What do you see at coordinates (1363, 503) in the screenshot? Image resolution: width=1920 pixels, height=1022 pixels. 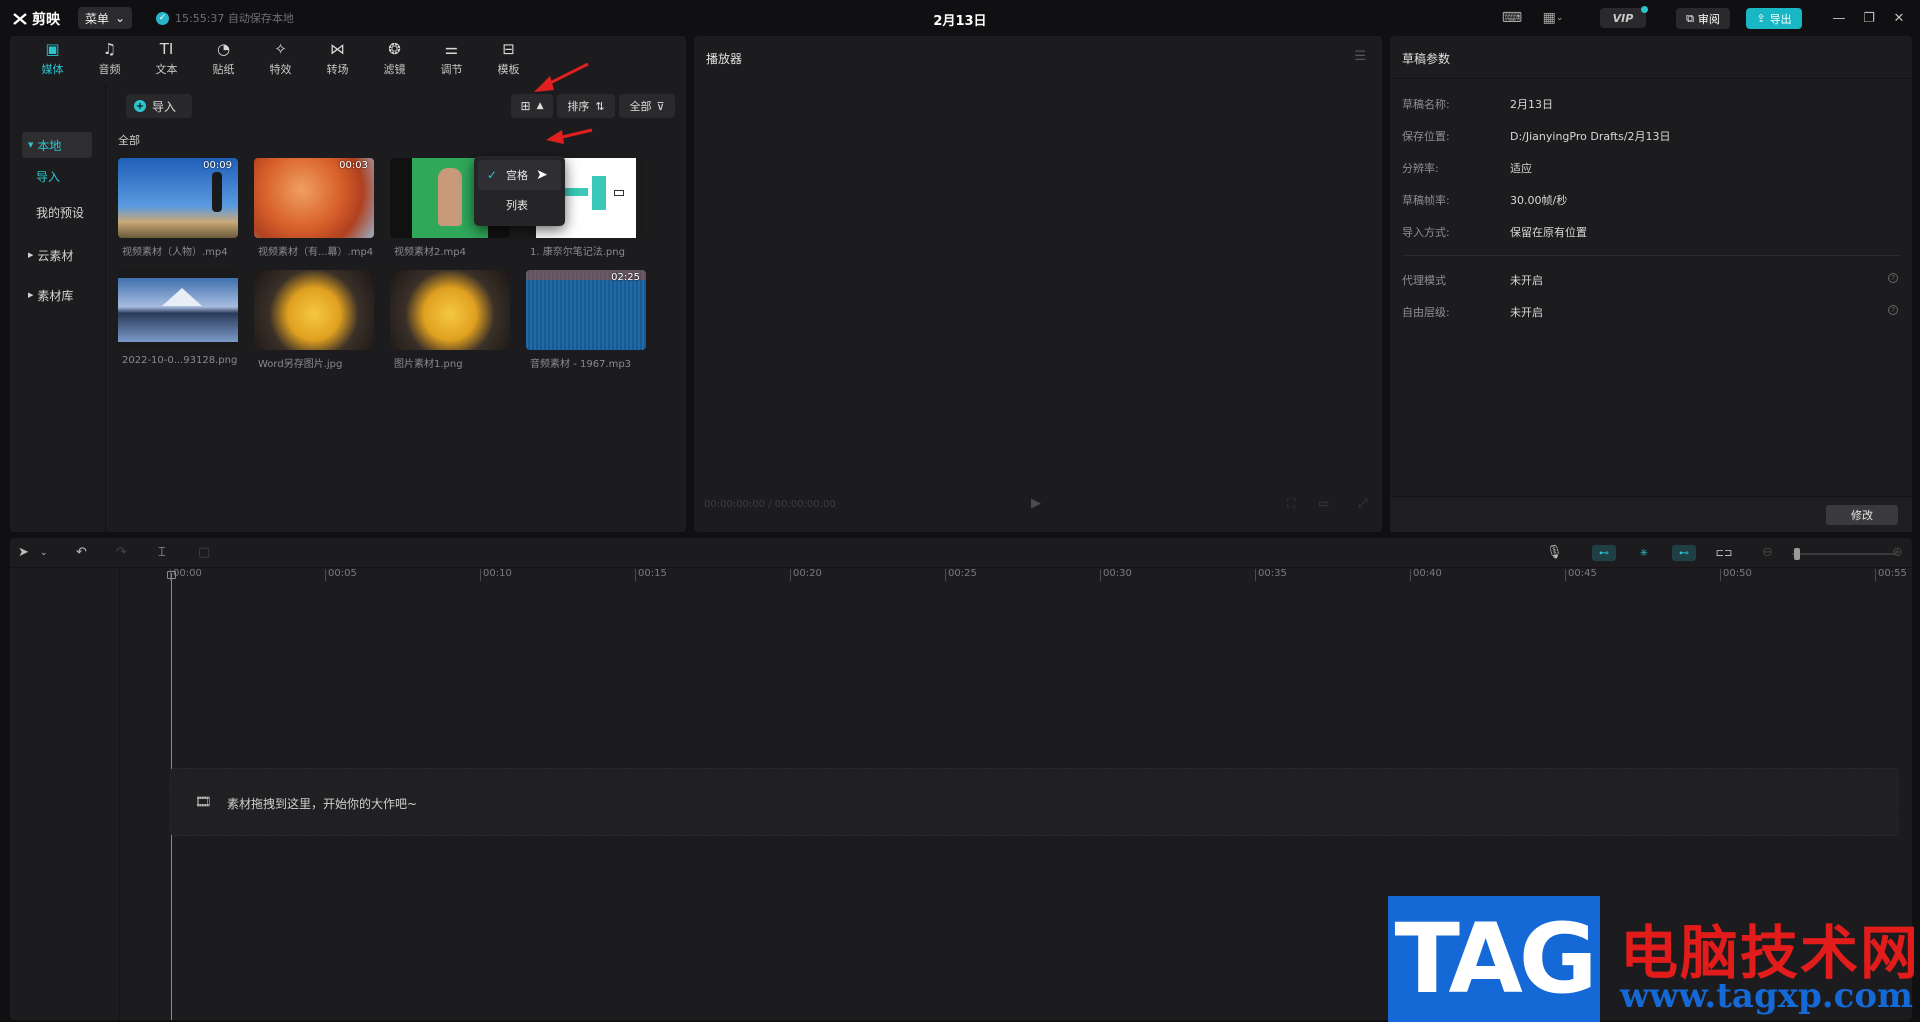 I see `fullscreen-icon: ⤢` at bounding box center [1363, 503].